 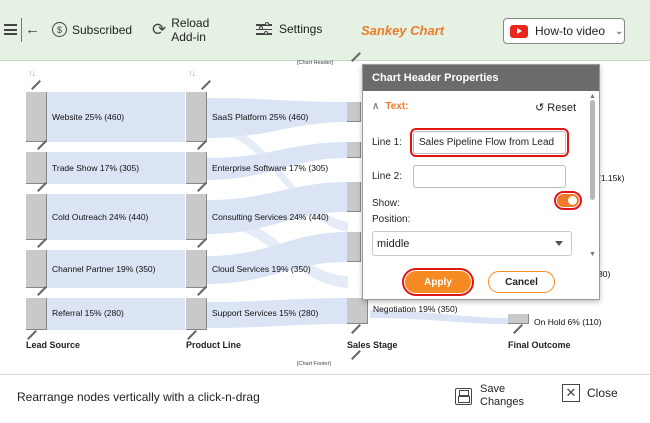 I want to click on column-label: Sales Stage, so click(x=372, y=345).